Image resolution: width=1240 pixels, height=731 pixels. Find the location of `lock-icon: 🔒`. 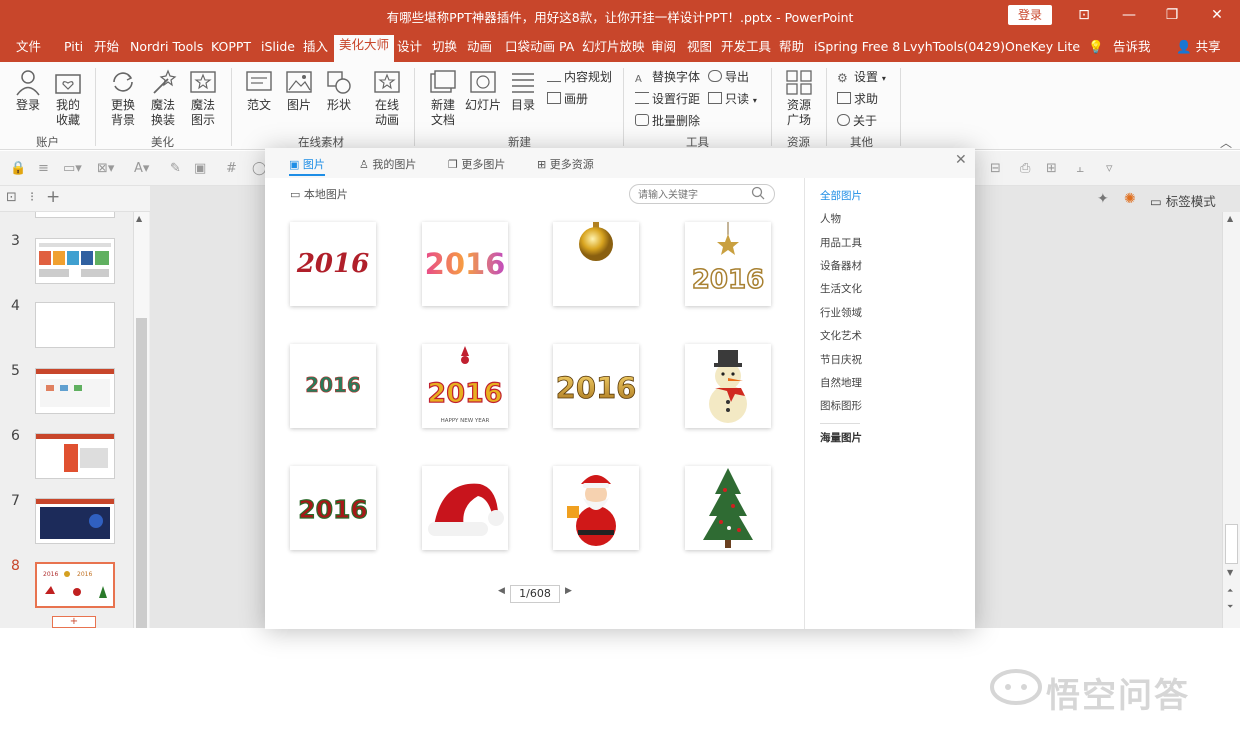

lock-icon: 🔒 is located at coordinates (18, 168).